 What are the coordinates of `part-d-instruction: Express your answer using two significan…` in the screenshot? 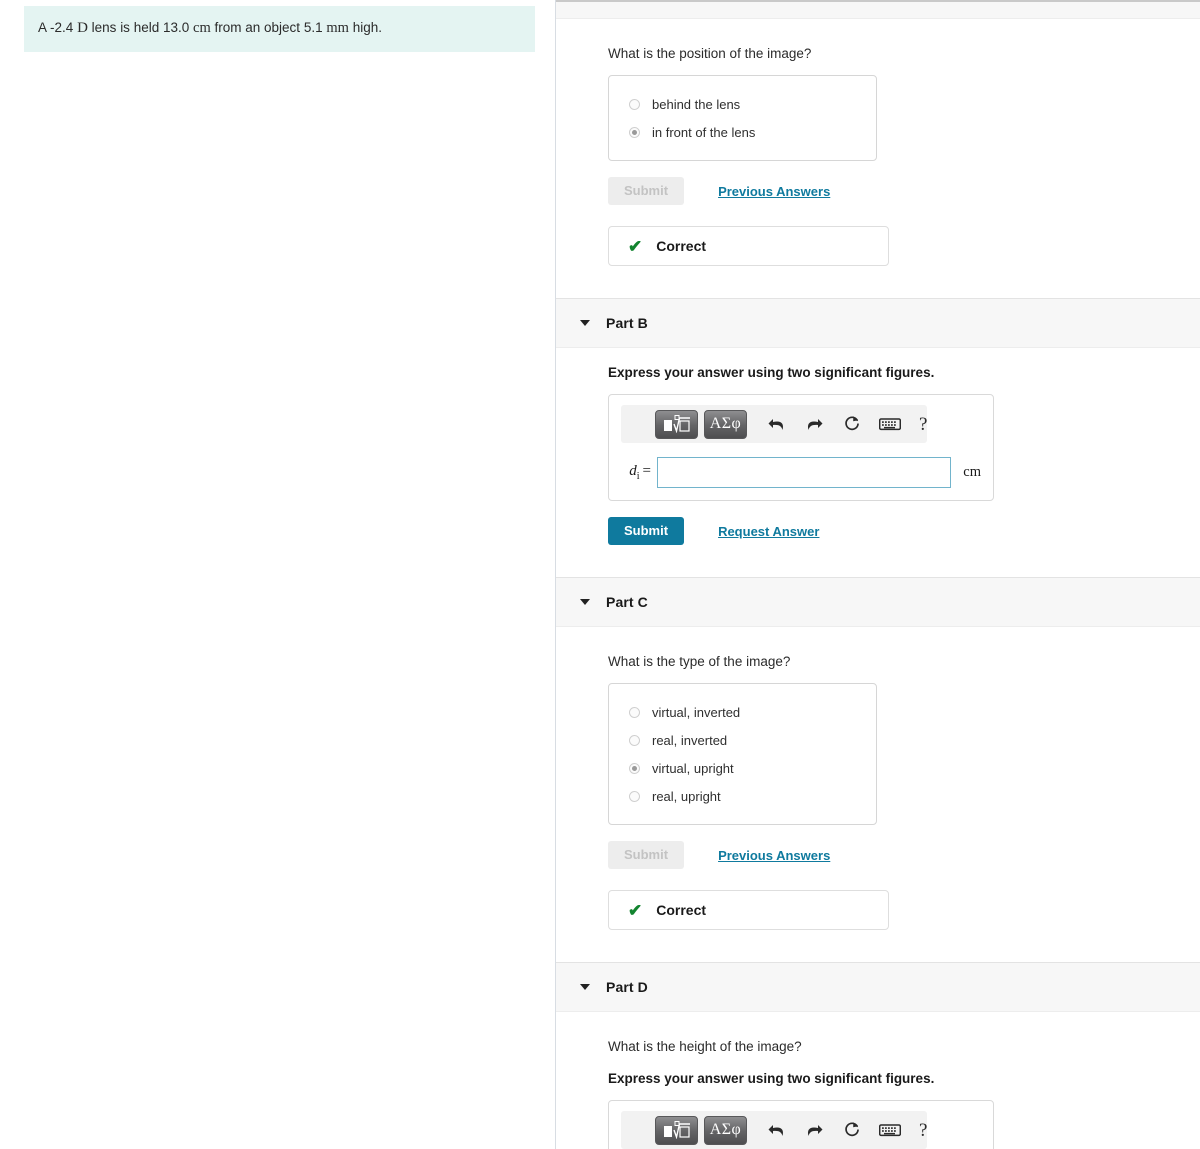 It's located at (771, 1078).